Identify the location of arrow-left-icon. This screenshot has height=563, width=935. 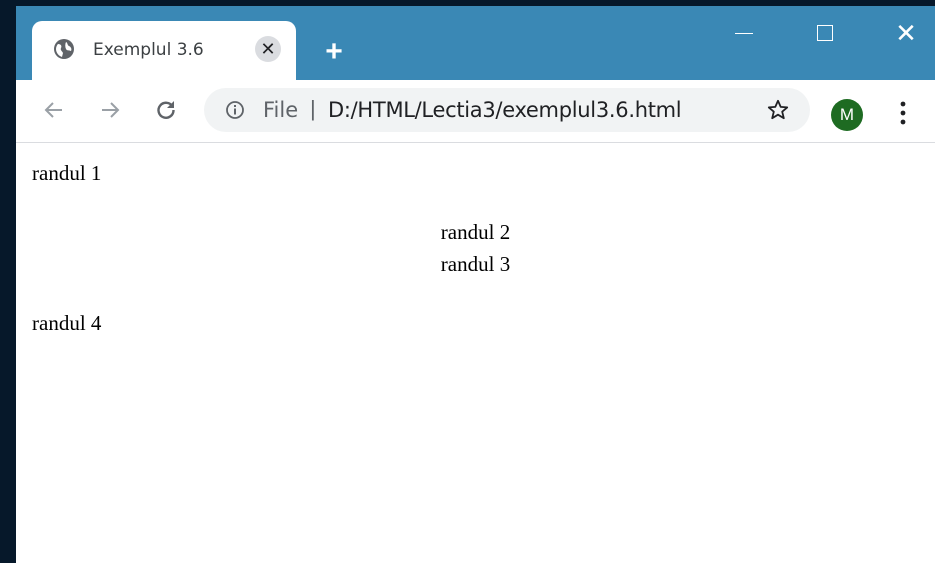
(53, 110).